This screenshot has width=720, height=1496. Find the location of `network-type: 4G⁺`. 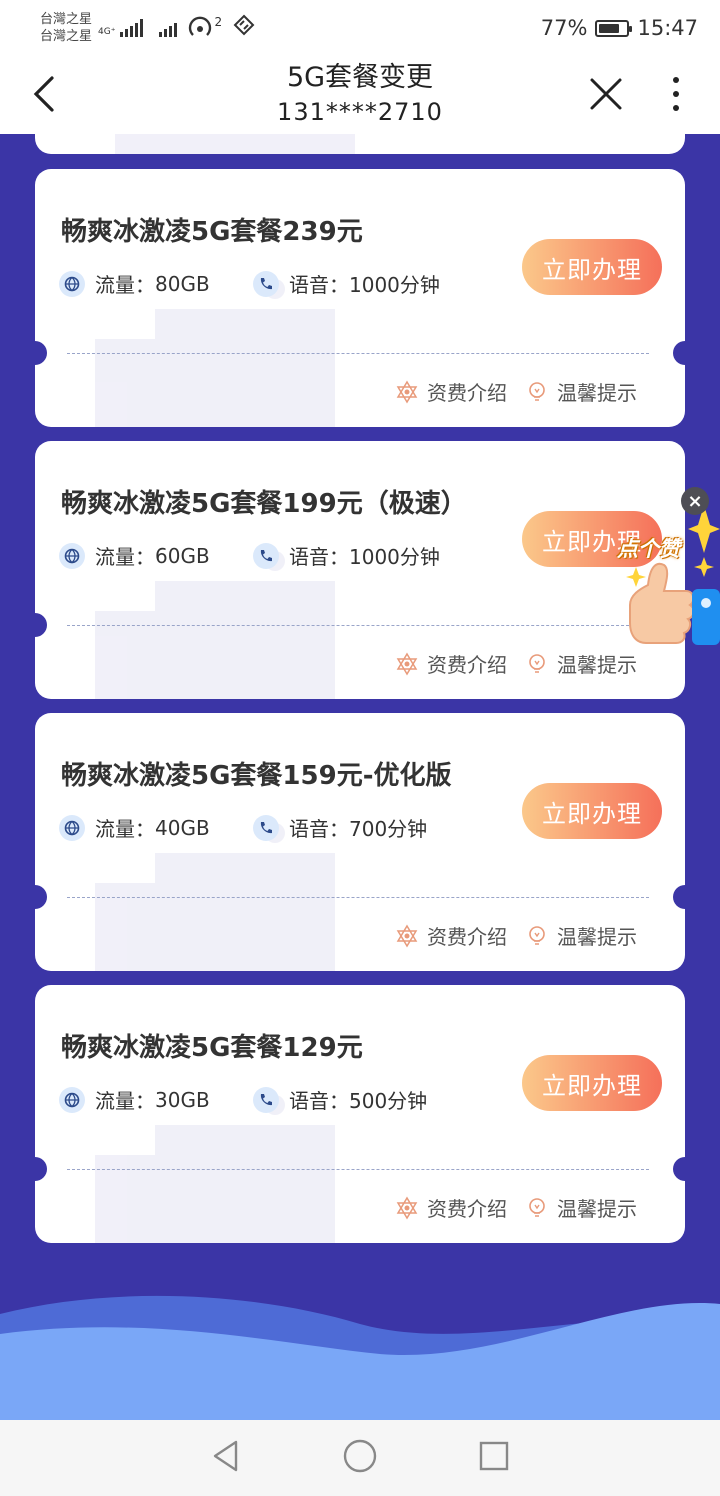

network-type: 4G⁺ is located at coordinates (107, 32).